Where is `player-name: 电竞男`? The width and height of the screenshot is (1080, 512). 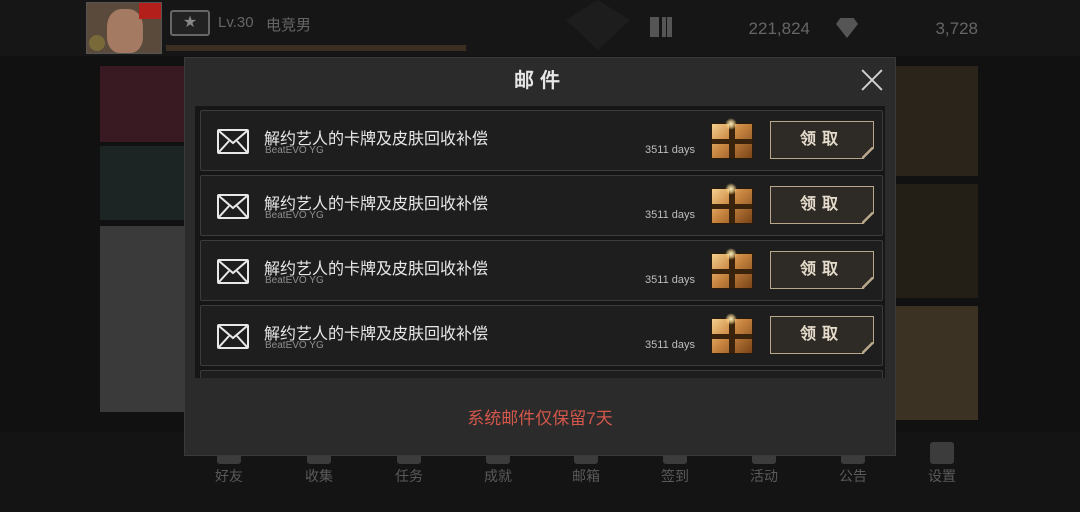 player-name: 电竞男 is located at coordinates (289, 25).